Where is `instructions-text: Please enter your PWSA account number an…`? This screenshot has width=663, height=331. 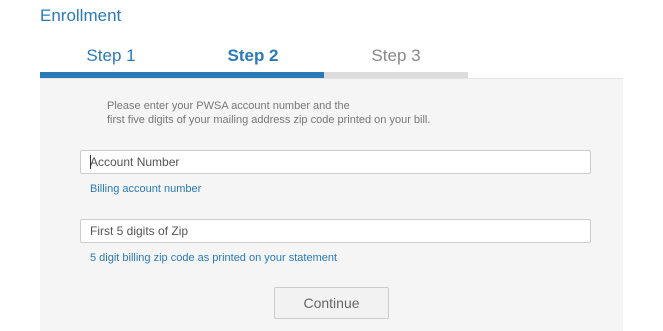
instructions-text: Please enter your PWSA account number an… is located at coordinates (268, 113).